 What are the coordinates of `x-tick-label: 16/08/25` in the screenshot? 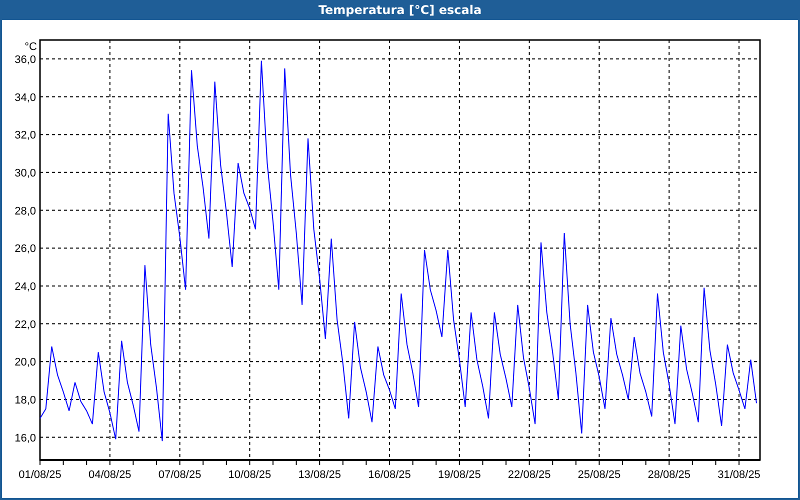 It's located at (389, 475).